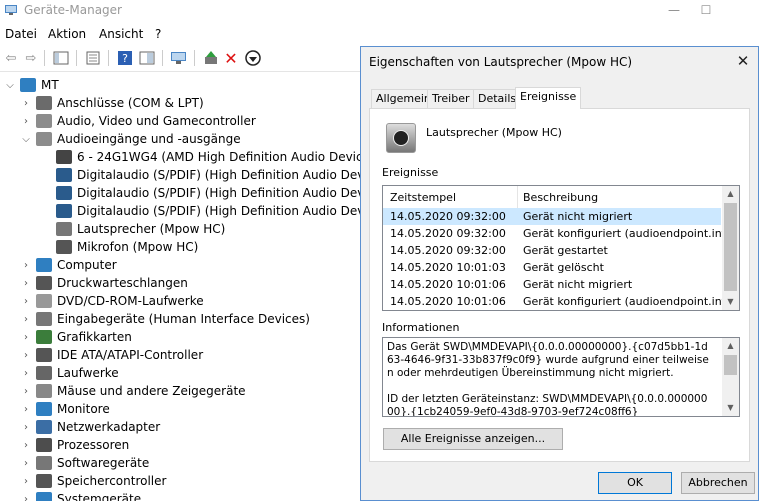  What do you see at coordinates (130, 139) in the screenshot?
I see `tree-item-audioeingänge-und-ausgänge: ⌵ Audioeingänge und -ausgänge` at bounding box center [130, 139].